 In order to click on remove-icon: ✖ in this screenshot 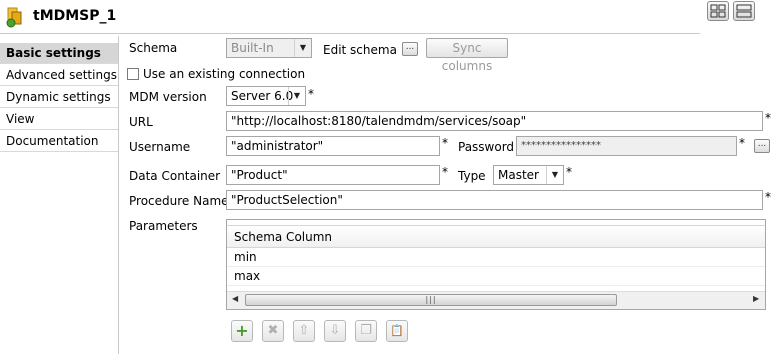, I will do `click(273, 330)`.